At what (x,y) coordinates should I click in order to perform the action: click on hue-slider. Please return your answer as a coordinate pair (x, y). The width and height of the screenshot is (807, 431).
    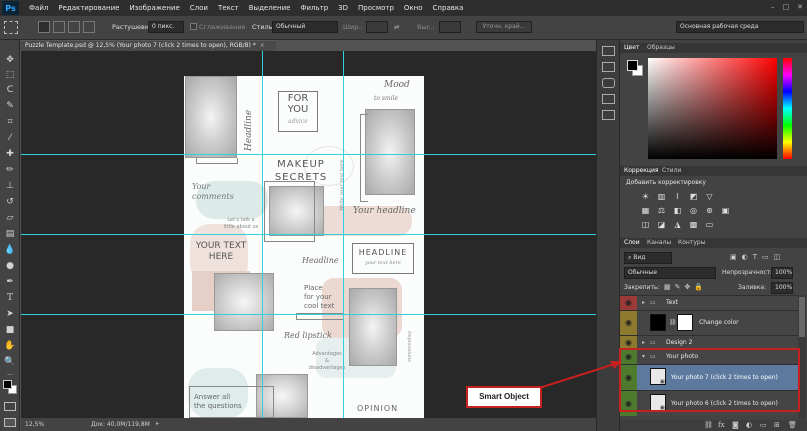
    Looking at the image, I should click on (787, 108).